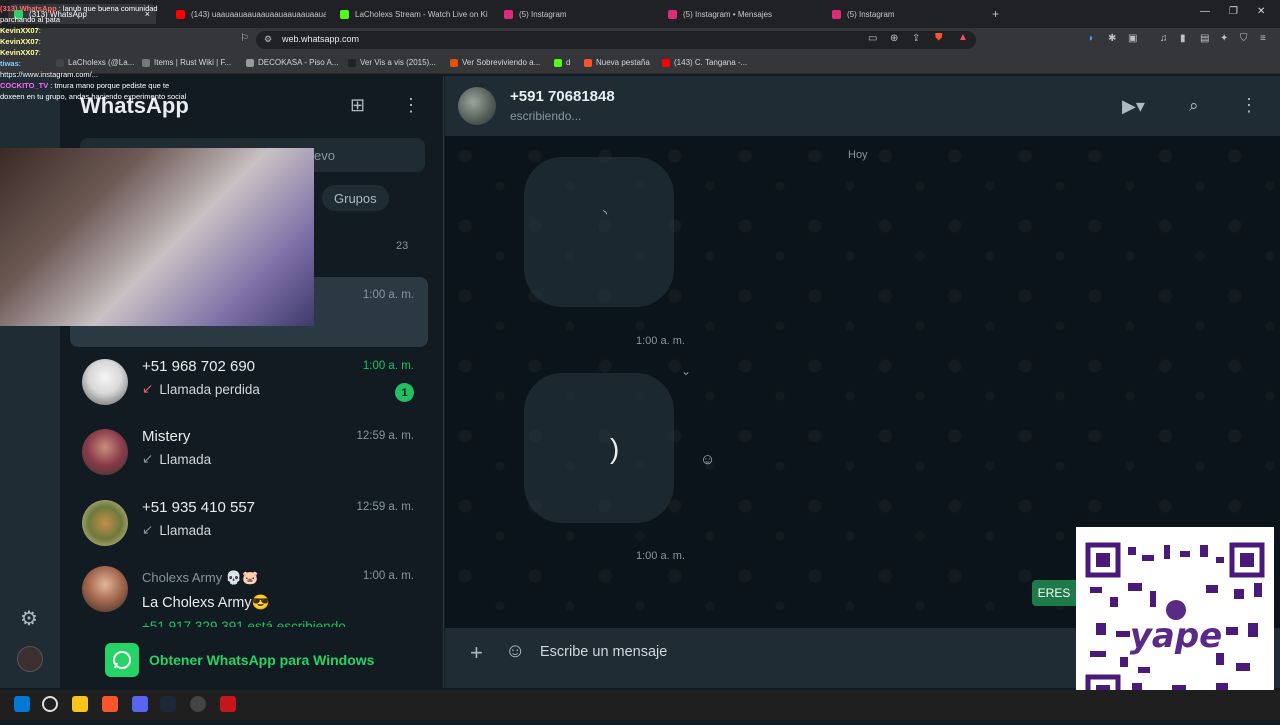  I want to click on extensions-icon: ✱, so click(1112, 38).